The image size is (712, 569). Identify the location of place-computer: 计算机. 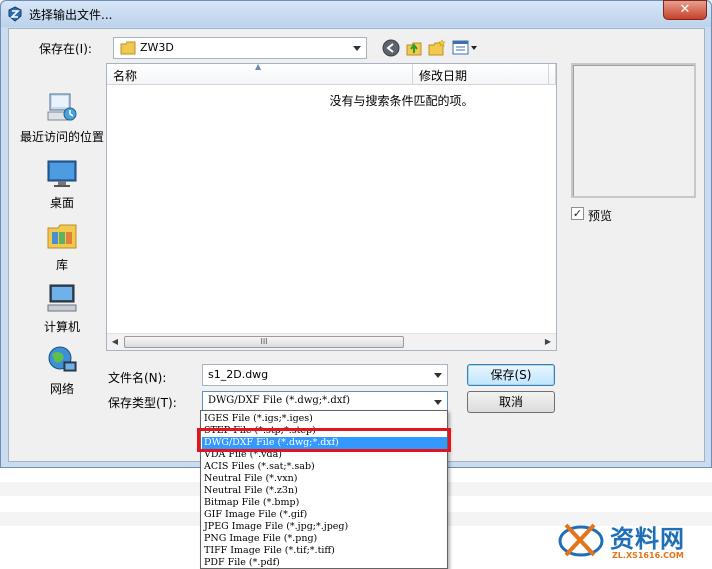
(62, 308).